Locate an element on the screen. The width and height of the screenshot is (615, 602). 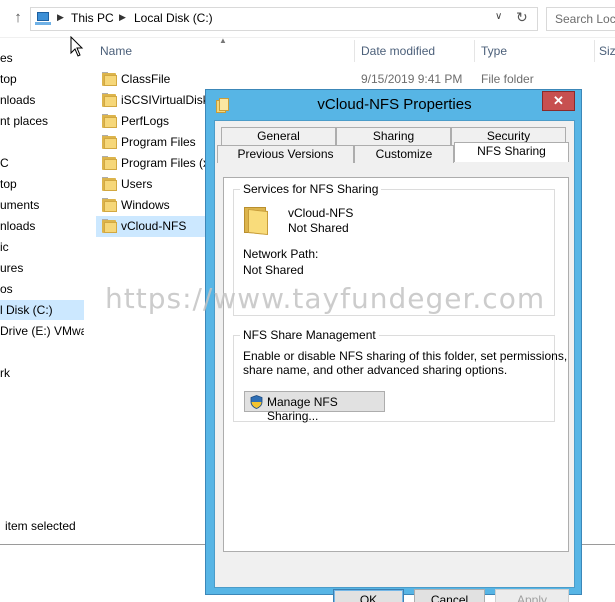
shared-folder-name: vCloud-NFS is located at coordinates (321, 213).